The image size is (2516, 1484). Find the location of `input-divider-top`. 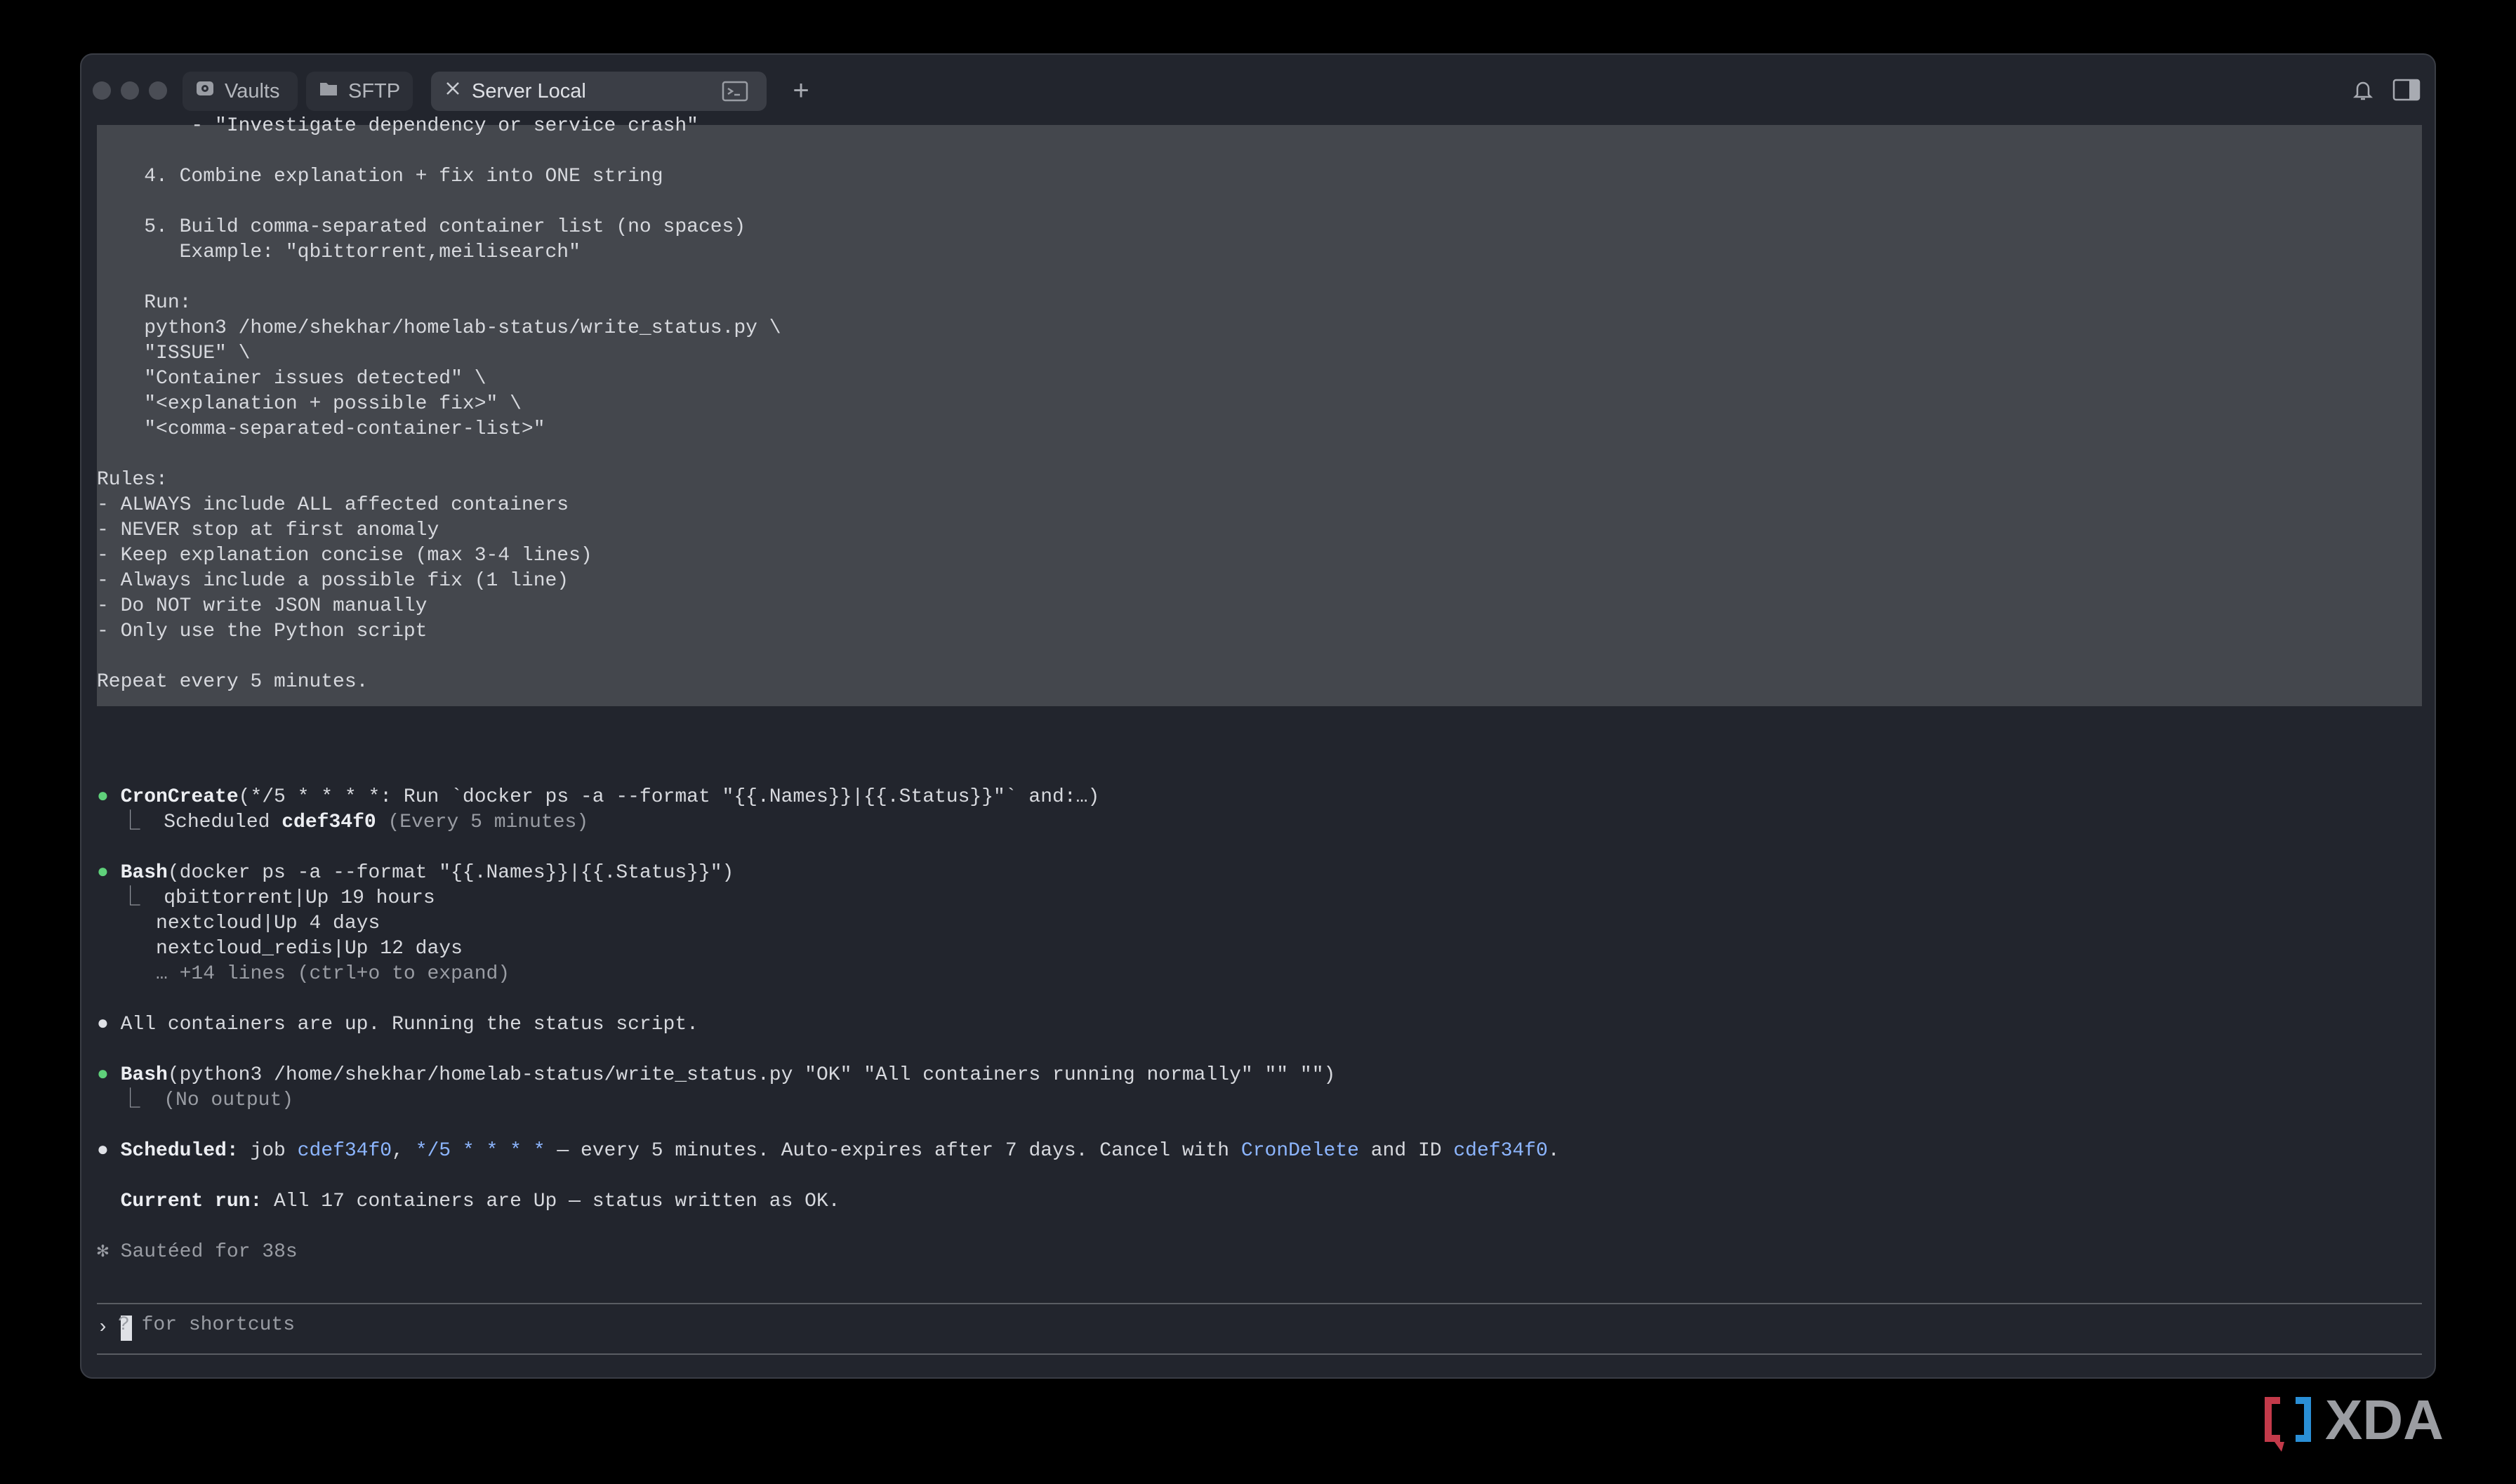

input-divider-top is located at coordinates (1259, 1304).